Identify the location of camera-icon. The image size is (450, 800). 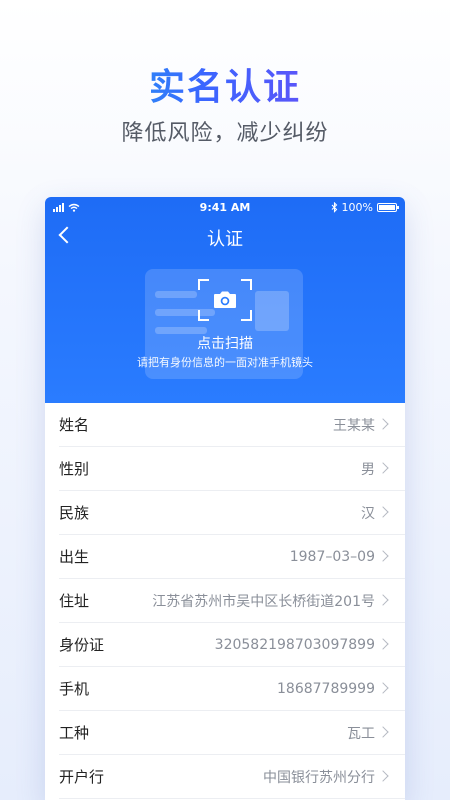
(225, 299).